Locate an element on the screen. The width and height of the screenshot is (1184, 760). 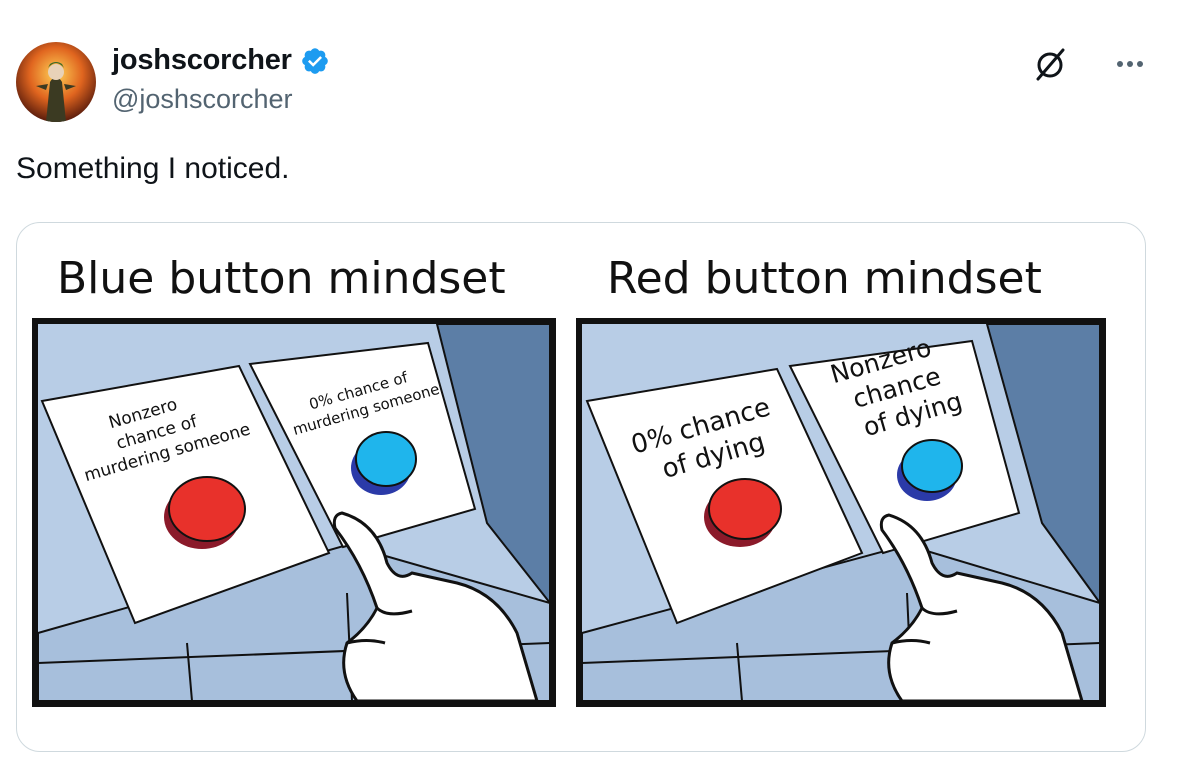
author-display-name: joshscorcher is located at coordinates (202, 60).